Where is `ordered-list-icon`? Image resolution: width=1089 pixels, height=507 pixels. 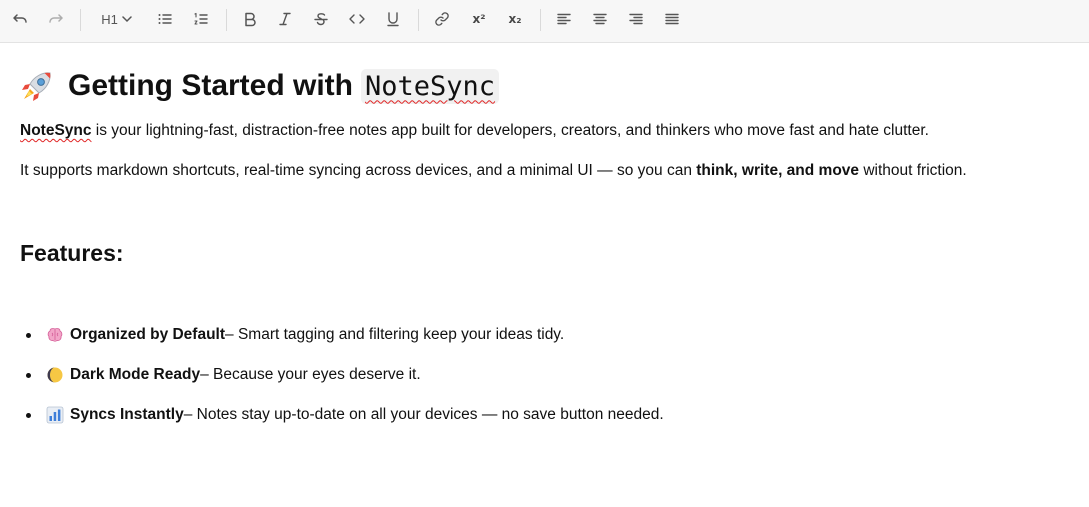
ordered-list-icon is located at coordinates (201, 18).